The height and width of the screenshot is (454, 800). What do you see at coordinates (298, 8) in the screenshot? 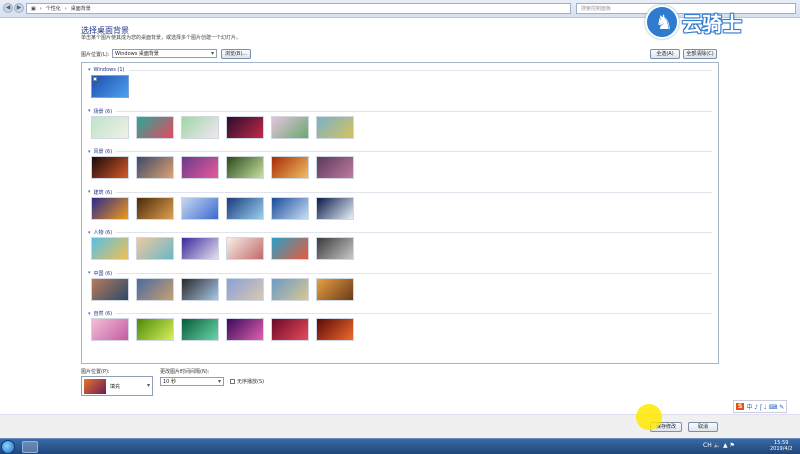
I see `breadcrumb: ▣ › 个性化 › 桌面背景` at bounding box center [298, 8].